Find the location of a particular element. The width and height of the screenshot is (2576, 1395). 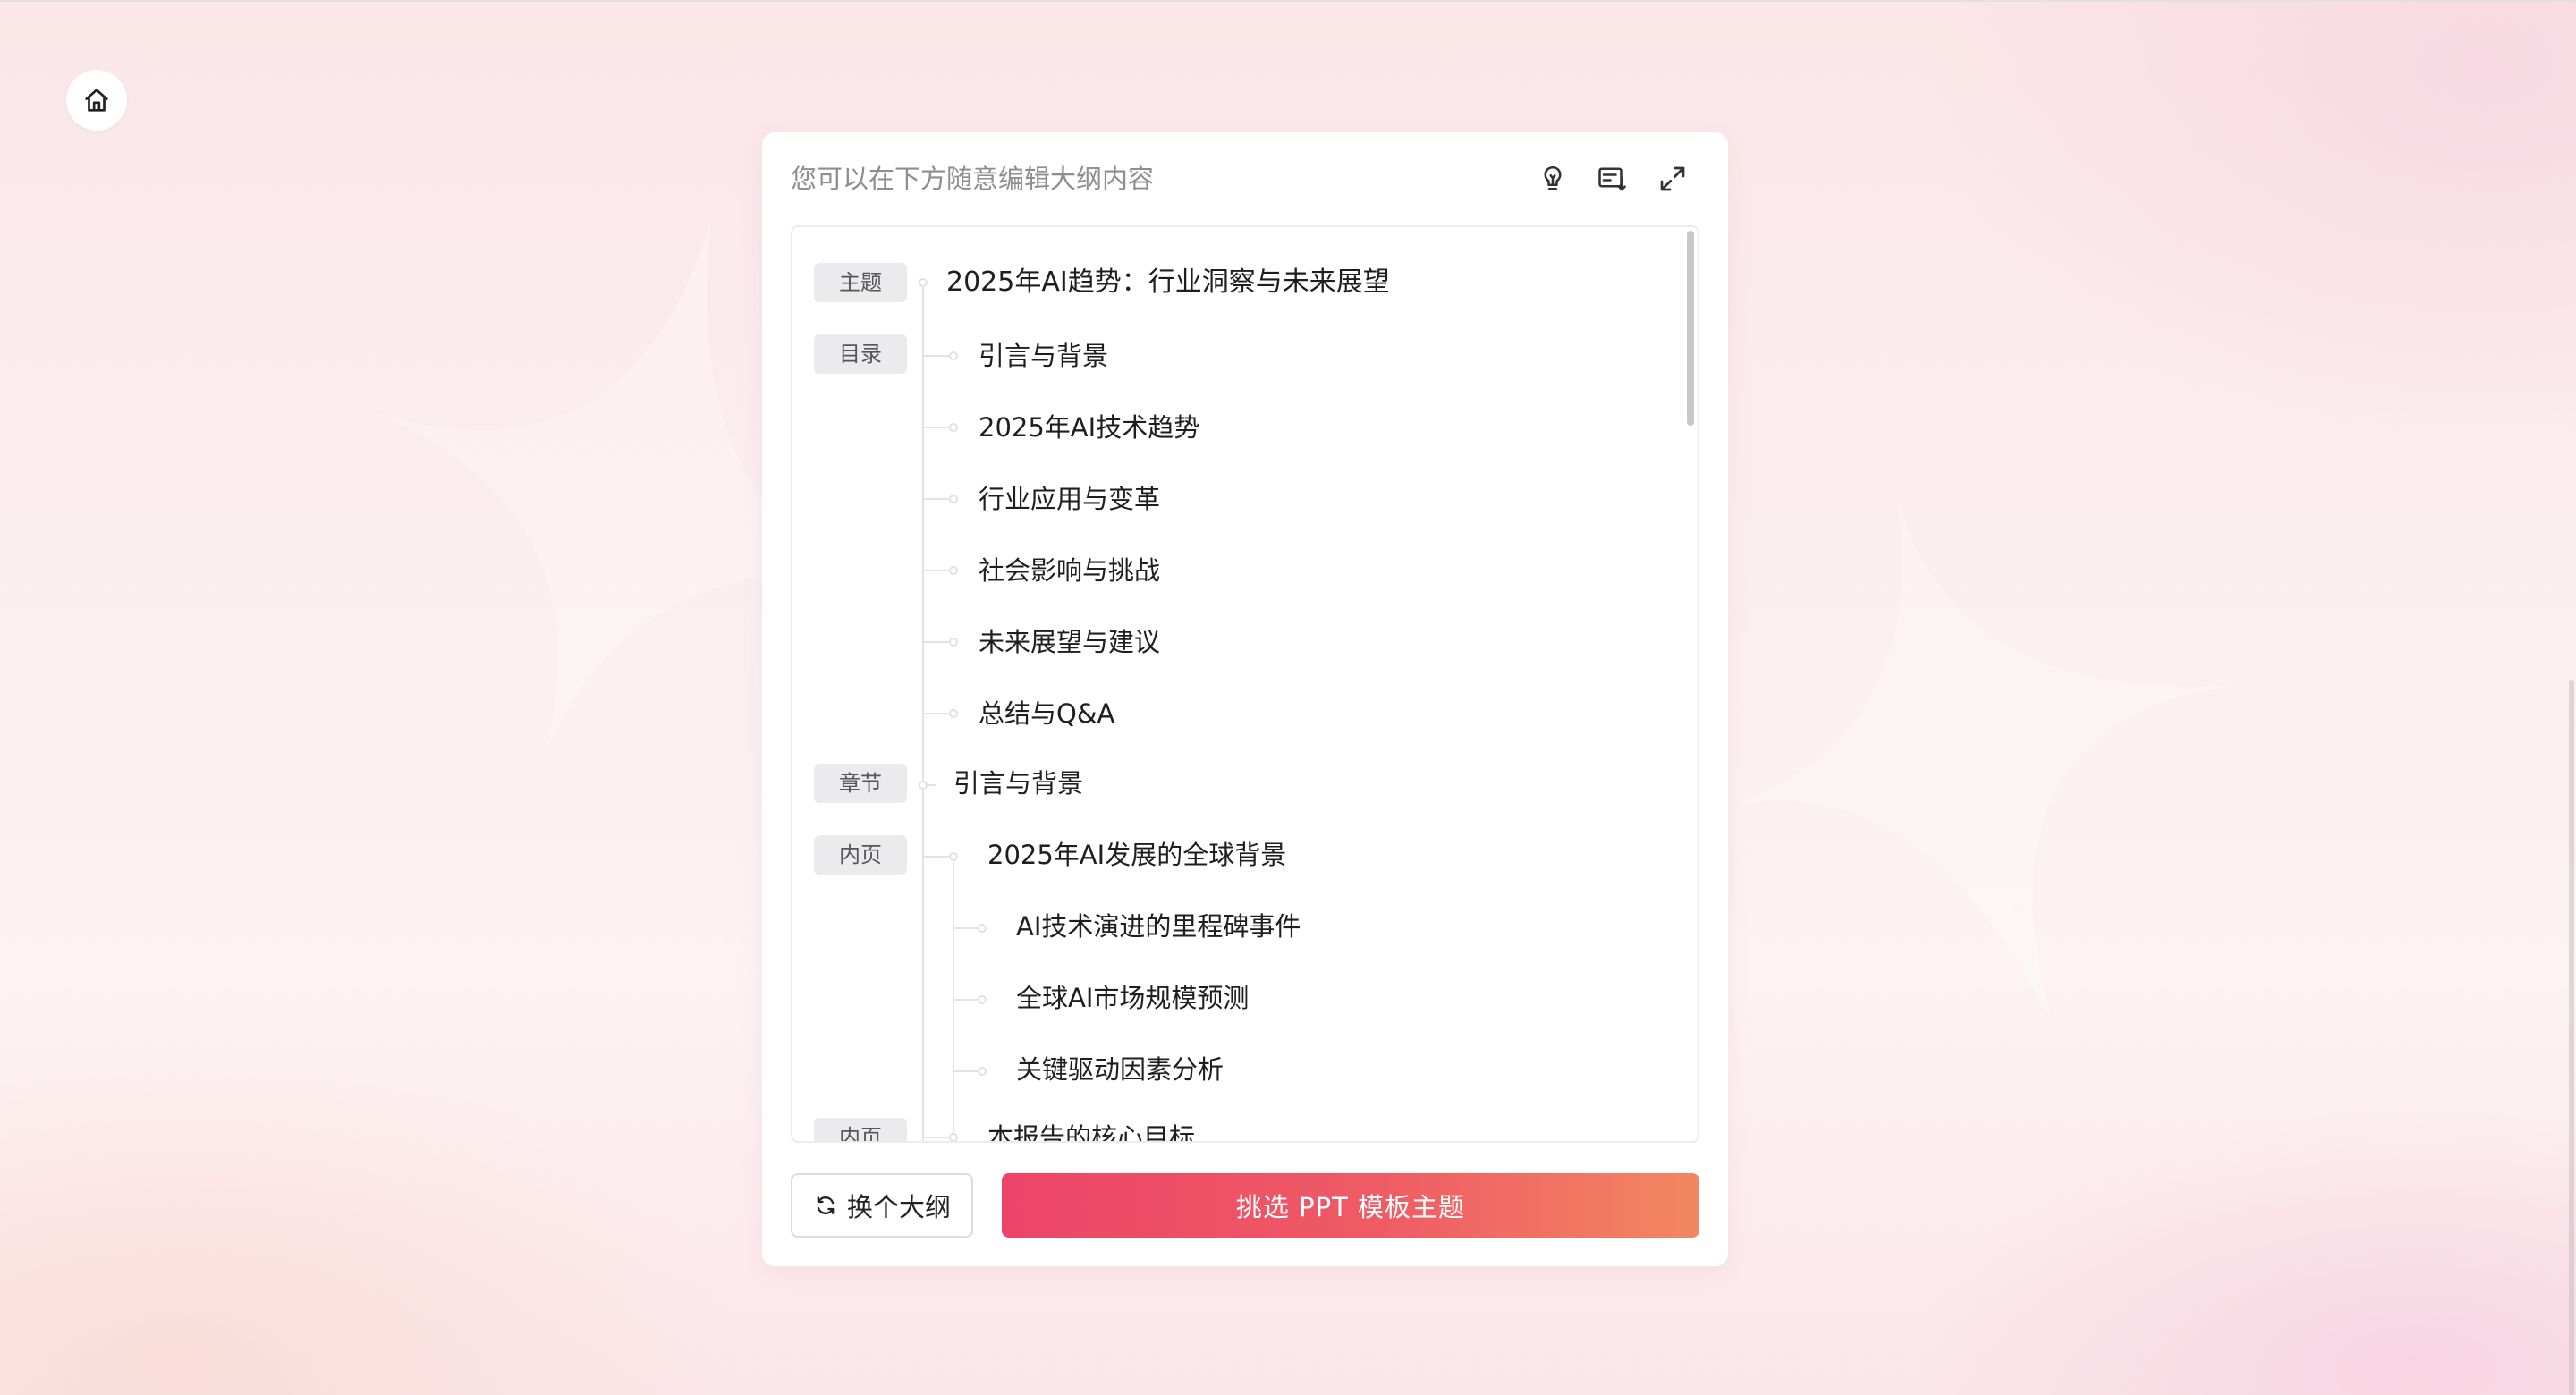

page-title-next: 本报告的核心目标 is located at coordinates (1091, 1128).